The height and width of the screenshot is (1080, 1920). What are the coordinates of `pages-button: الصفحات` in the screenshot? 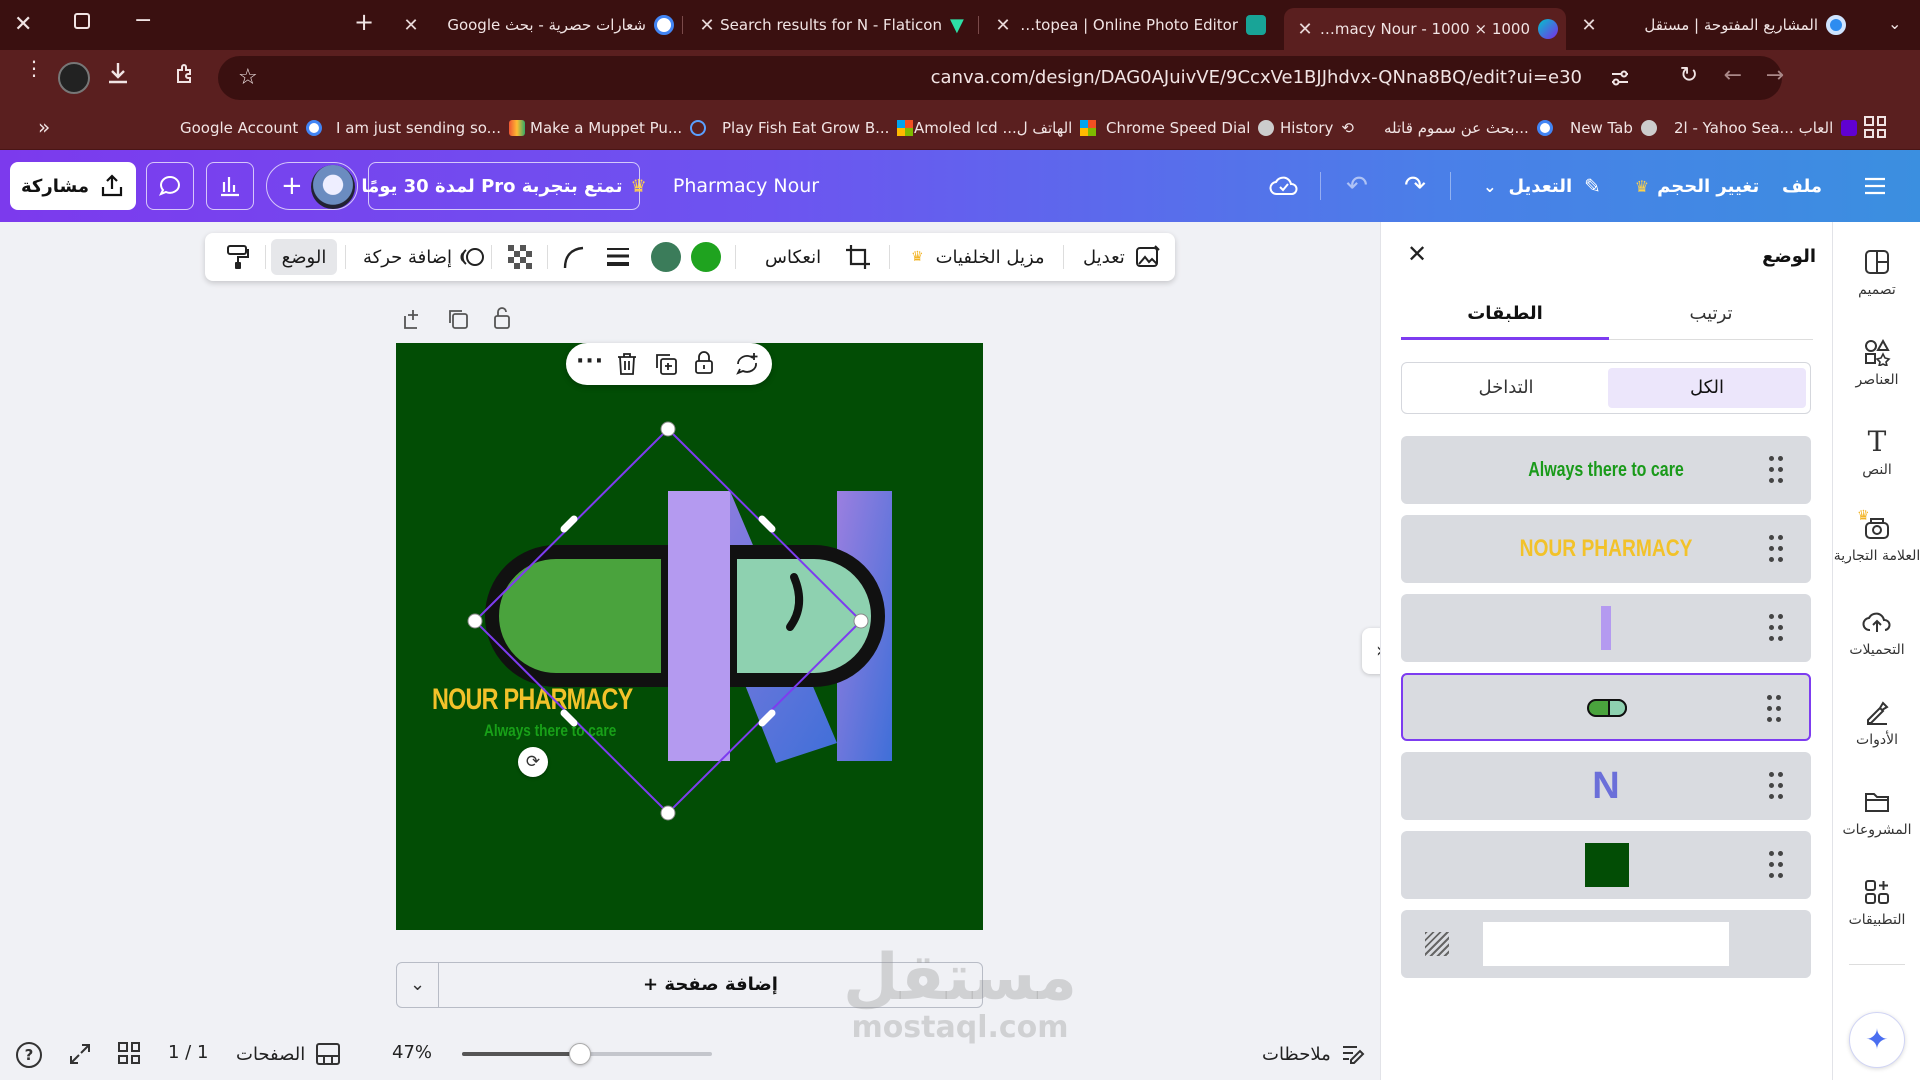 It's located at (288, 1054).